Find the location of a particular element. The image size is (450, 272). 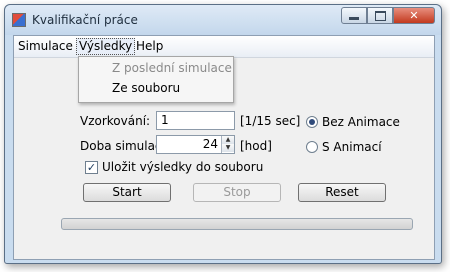

spinner-down-icon: ▼ is located at coordinates (228, 148).